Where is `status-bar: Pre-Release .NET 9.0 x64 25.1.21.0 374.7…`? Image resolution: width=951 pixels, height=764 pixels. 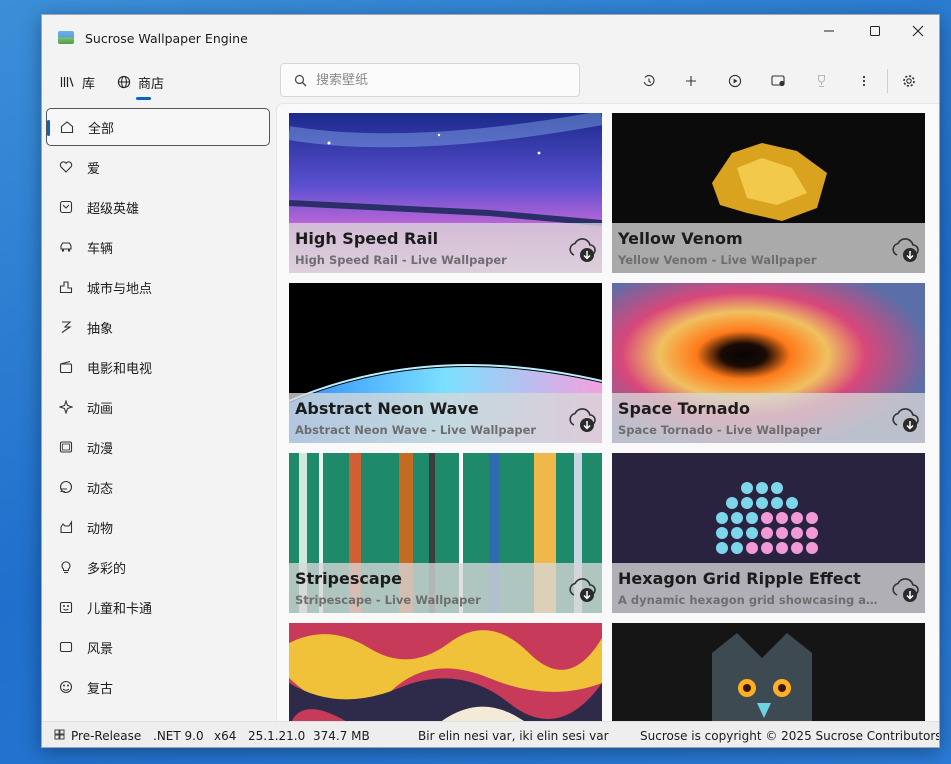 status-bar: Pre-Release .NET 9.0 x64 25.1.21.0 374.7… is located at coordinates (490, 734).